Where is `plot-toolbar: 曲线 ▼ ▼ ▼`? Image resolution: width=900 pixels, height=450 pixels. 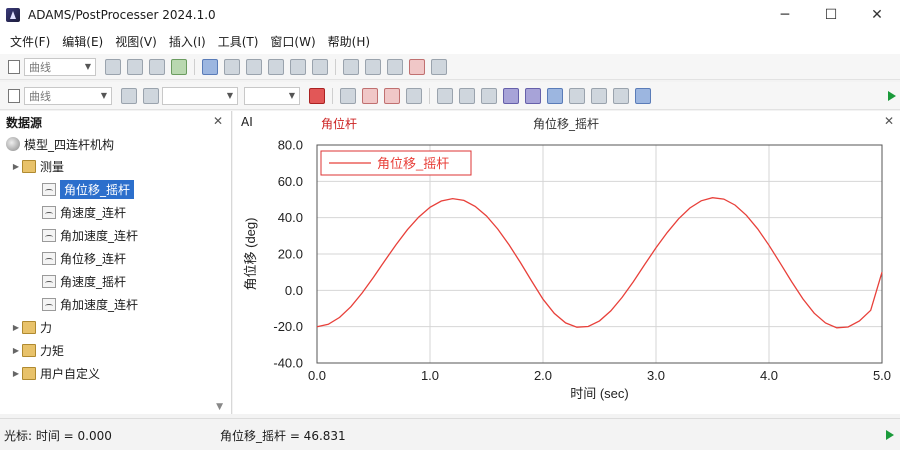
plot-toolbar: 曲线 ▼ ▼ ▼ is located at coordinates (450, 96).